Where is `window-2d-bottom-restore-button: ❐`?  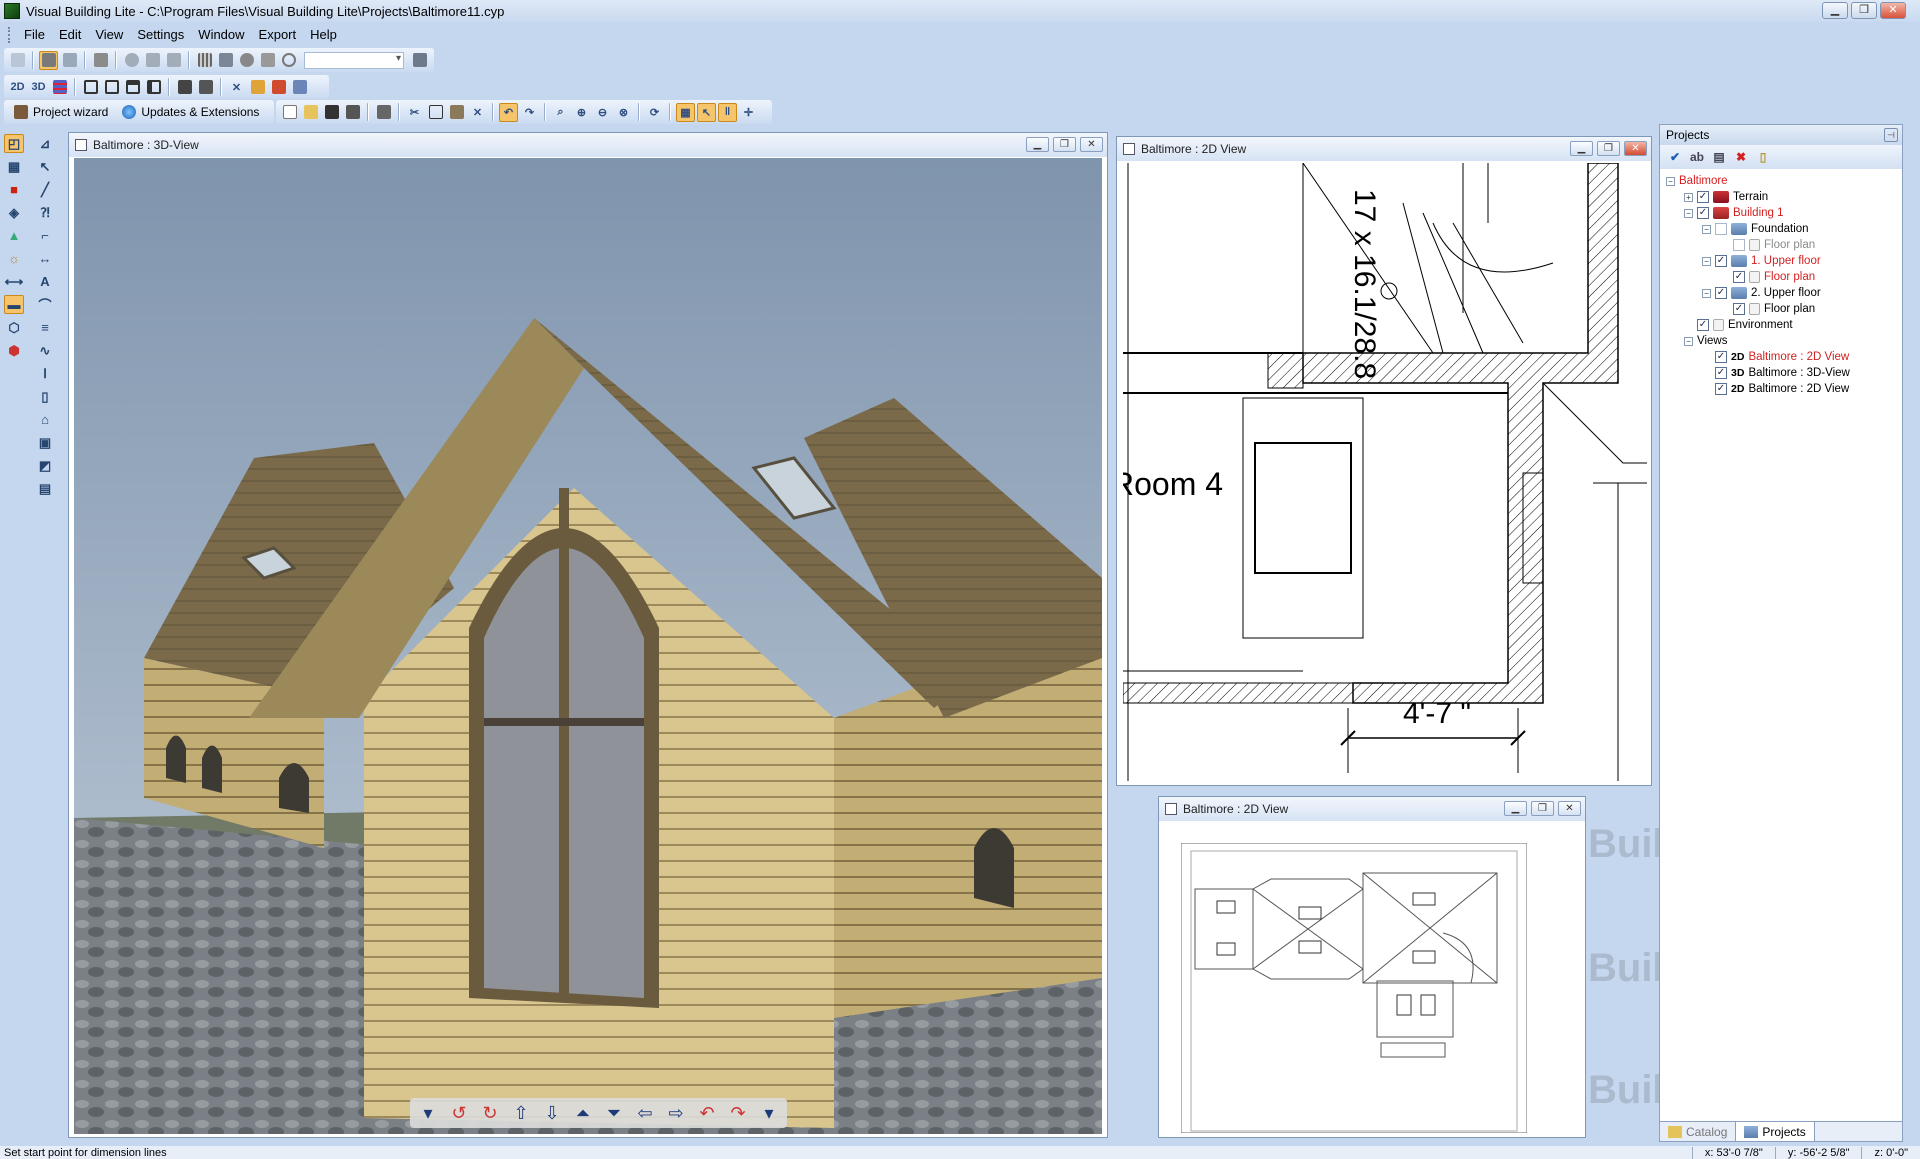 window-2d-bottom-restore-button: ❐ is located at coordinates (1542, 808).